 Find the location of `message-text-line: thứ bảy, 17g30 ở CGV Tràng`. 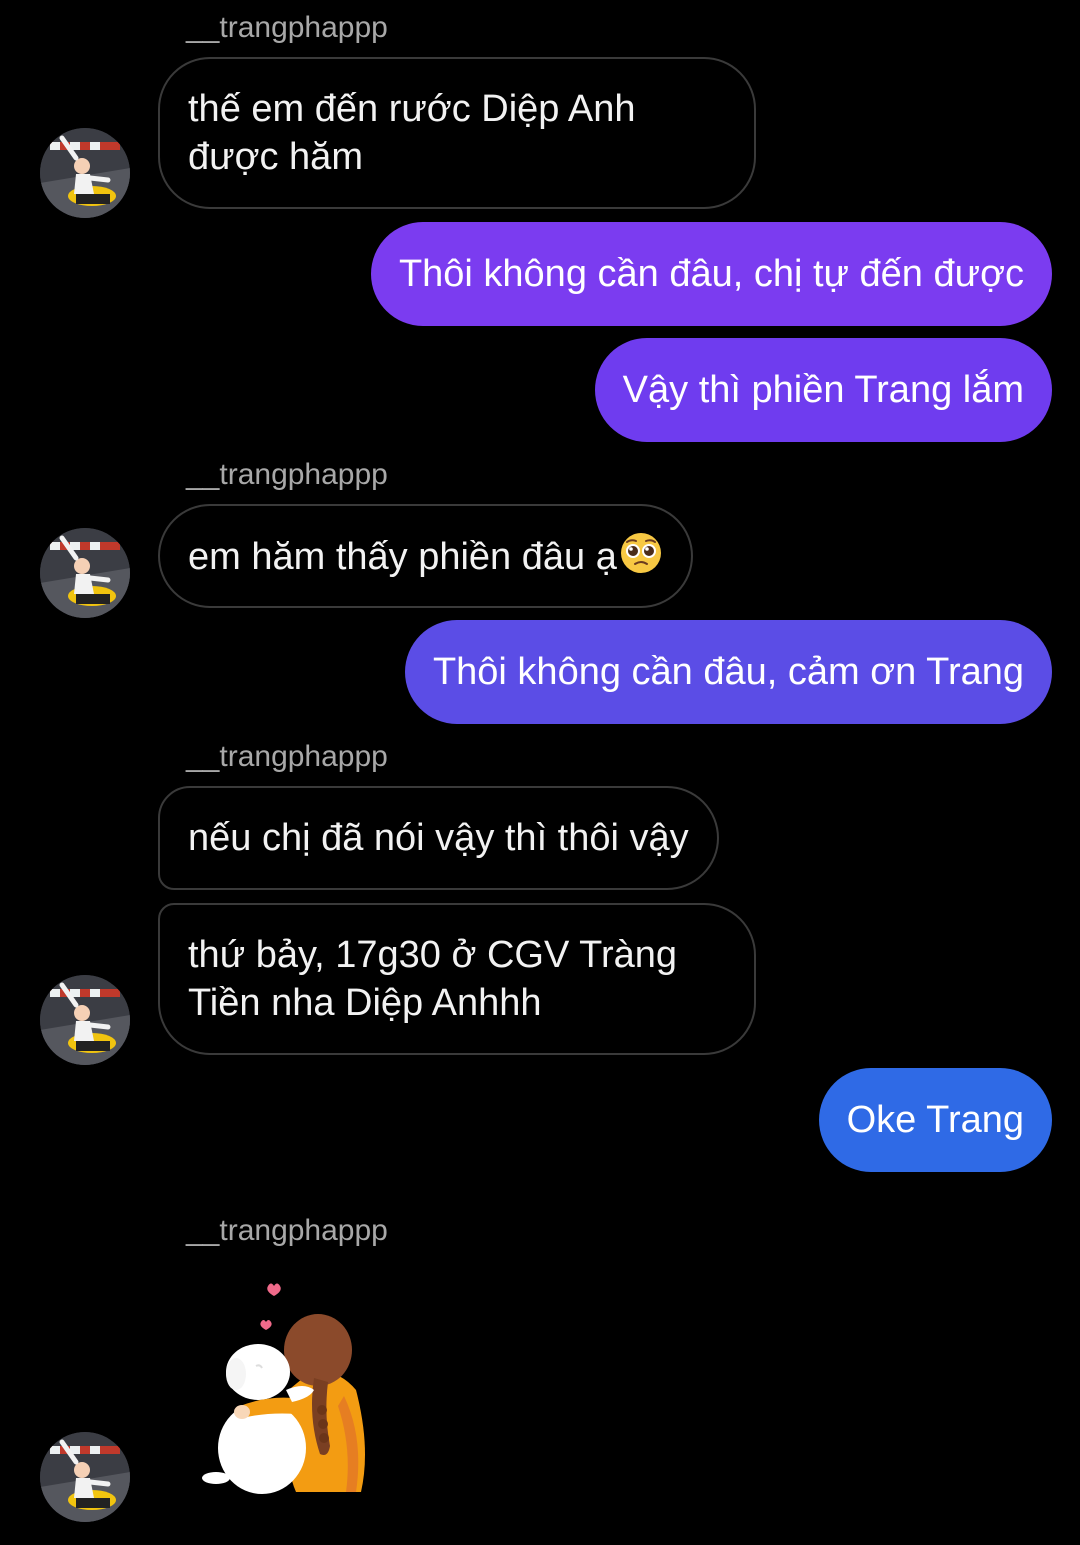

message-text-line: thứ bảy, 17g30 ở CGV Tràng is located at coordinates (433, 955).